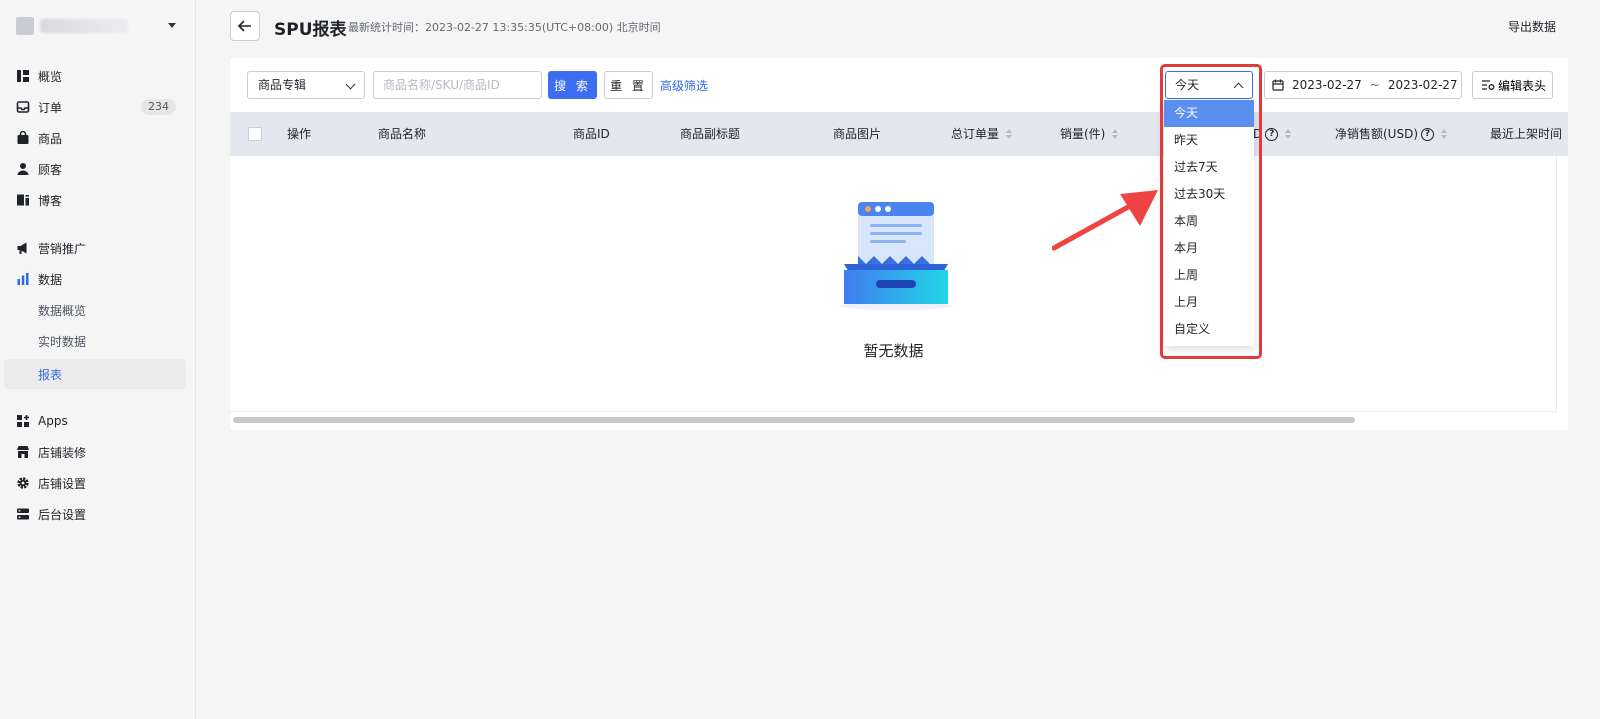  Describe the element at coordinates (1187, 85) in the screenshot. I see `period-select-value: 今天` at that location.